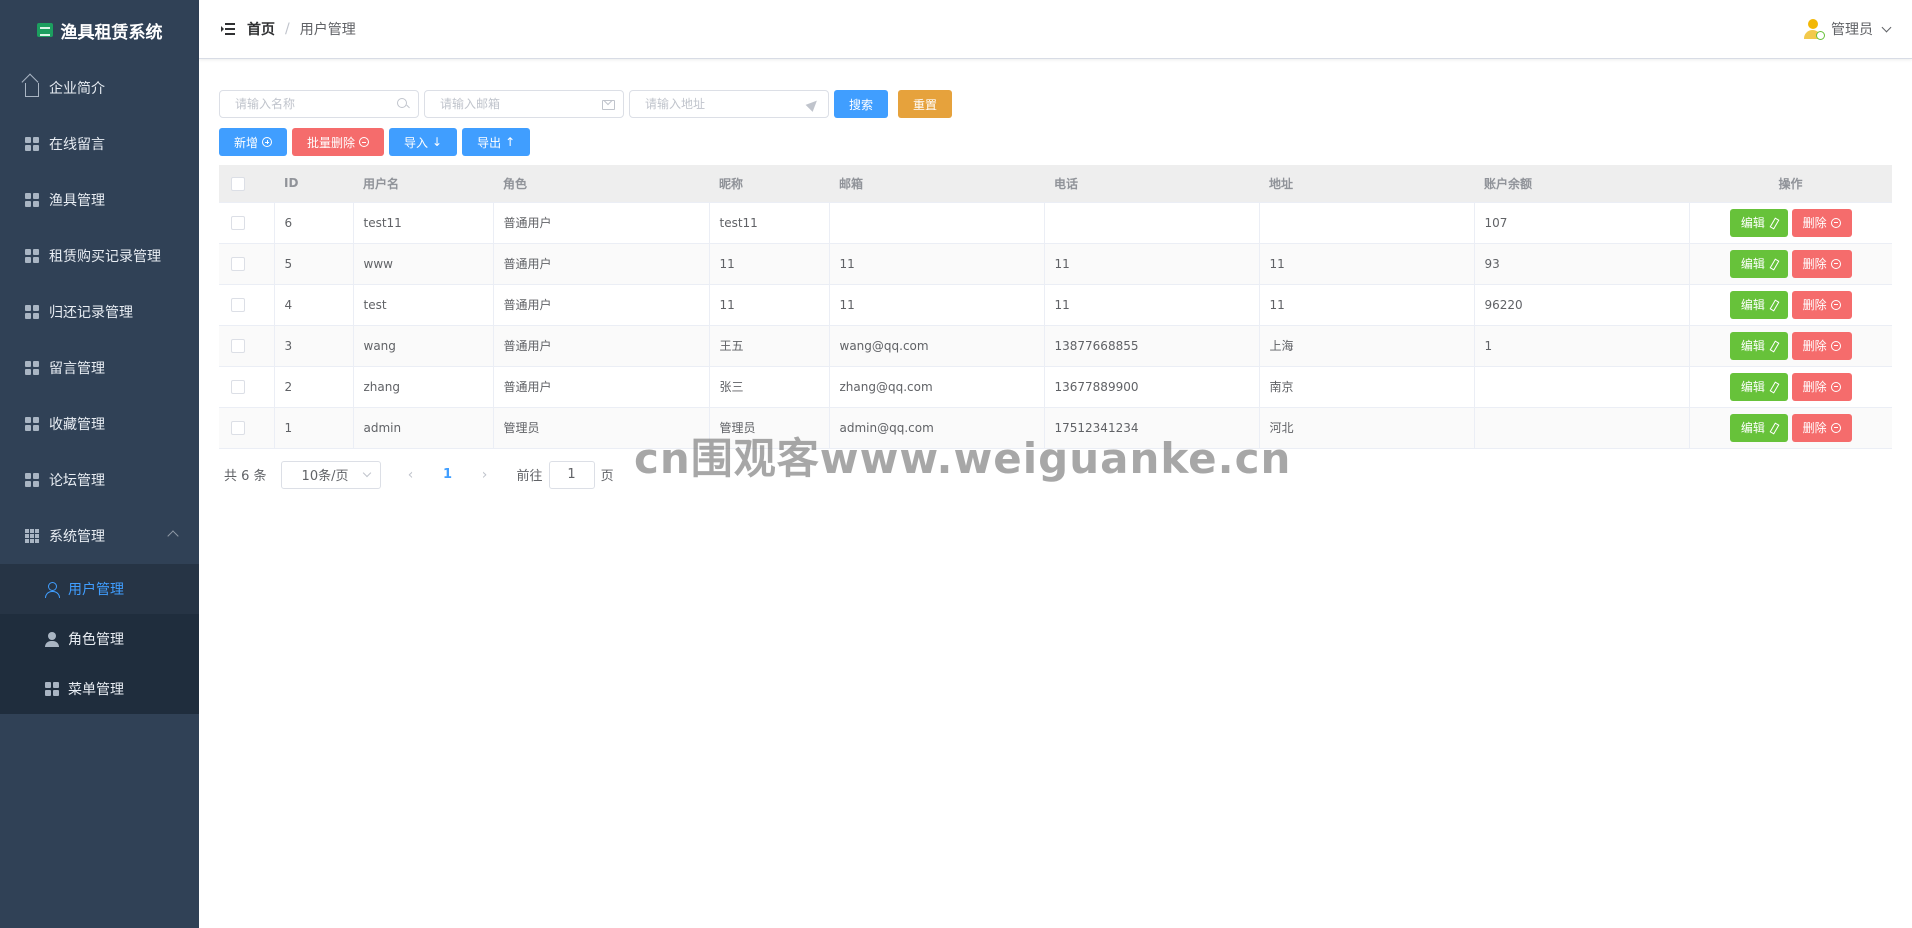 The width and height of the screenshot is (1912, 928). What do you see at coordinates (99, 480) in the screenshot?
I see `sidebar-item-forum: 论坛管理` at bounding box center [99, 480].